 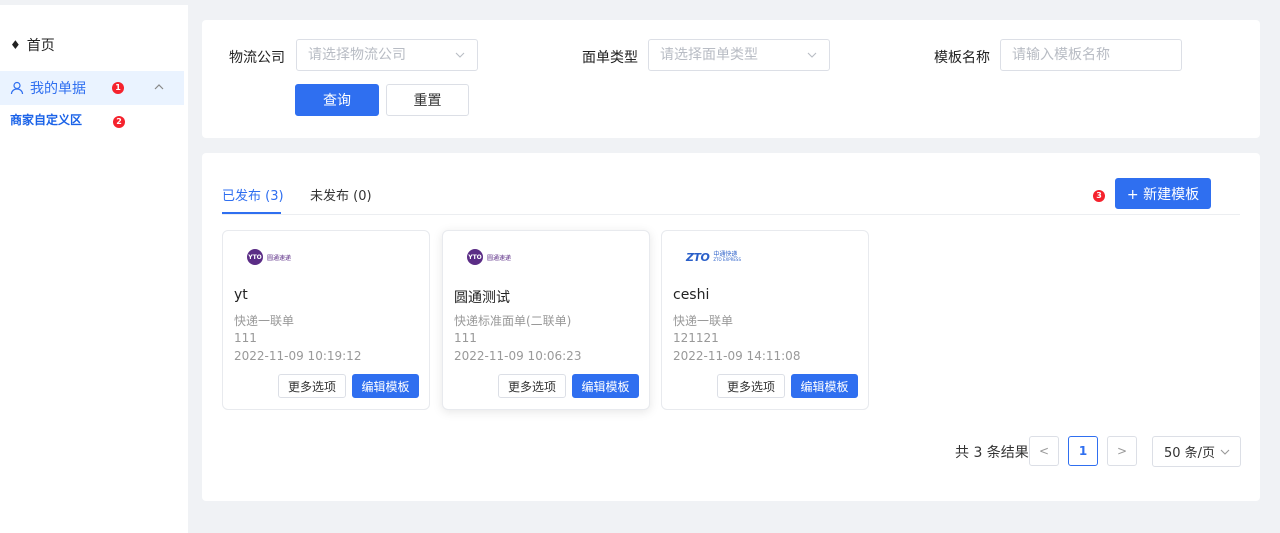 I want to click on notification-badge: 3, so click(x=1099, y=196).